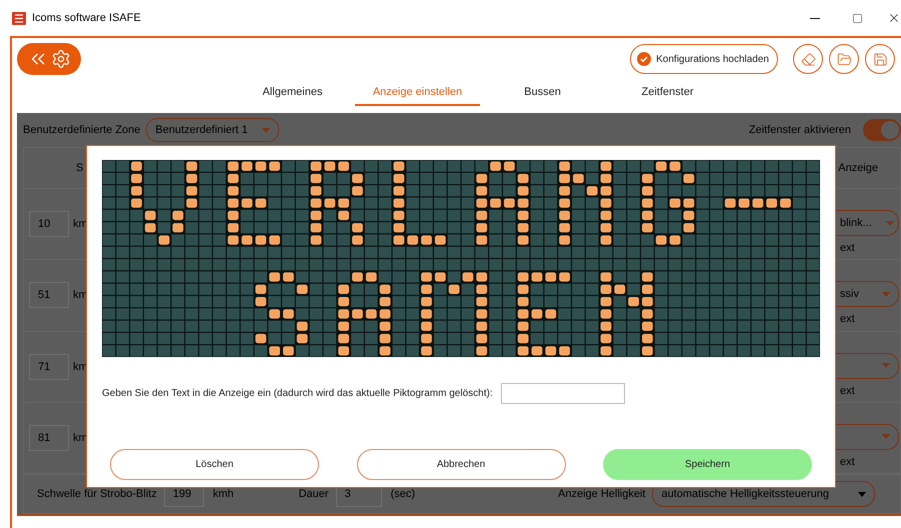 This screenshot has width=901, height=528. Describe the element at coordinates (857, 18) in the screenshot. I see `maximize-icon` at that location.